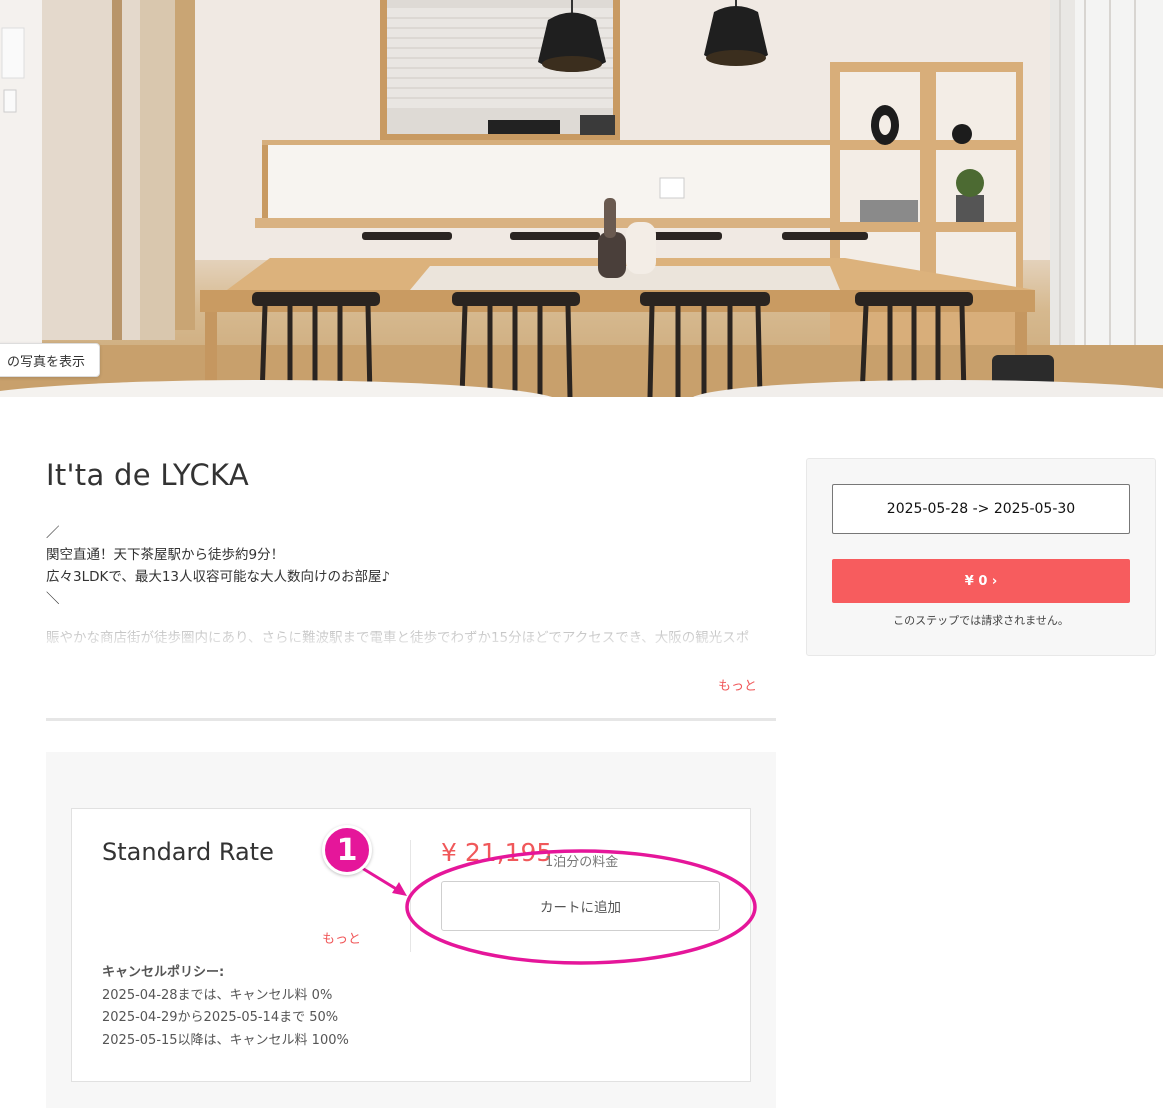 This screenshot has width=1163, height=1108. I want to click on add-to-cart-button: カートに追加, so click(580, 906).